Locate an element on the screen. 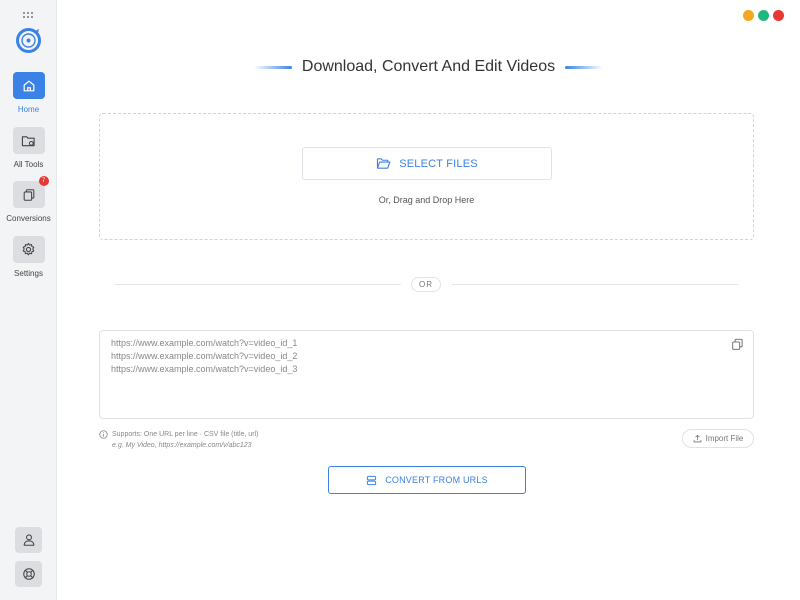 This screenshot has height=600, width=800. drag-grip-icon is located at coordinates (28, 15).